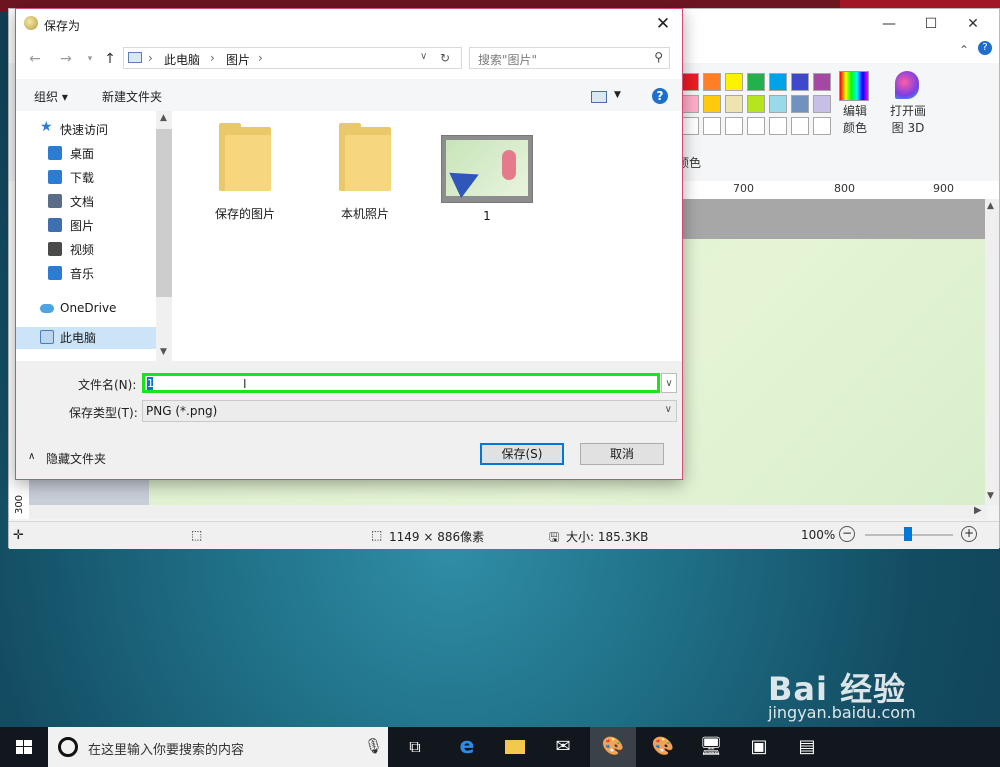 The width and height of the screenshot is (1000, 767). Describe the element at coordinates (973, 24) in the screenshot. I see `close-window-button: ✕` at that location.